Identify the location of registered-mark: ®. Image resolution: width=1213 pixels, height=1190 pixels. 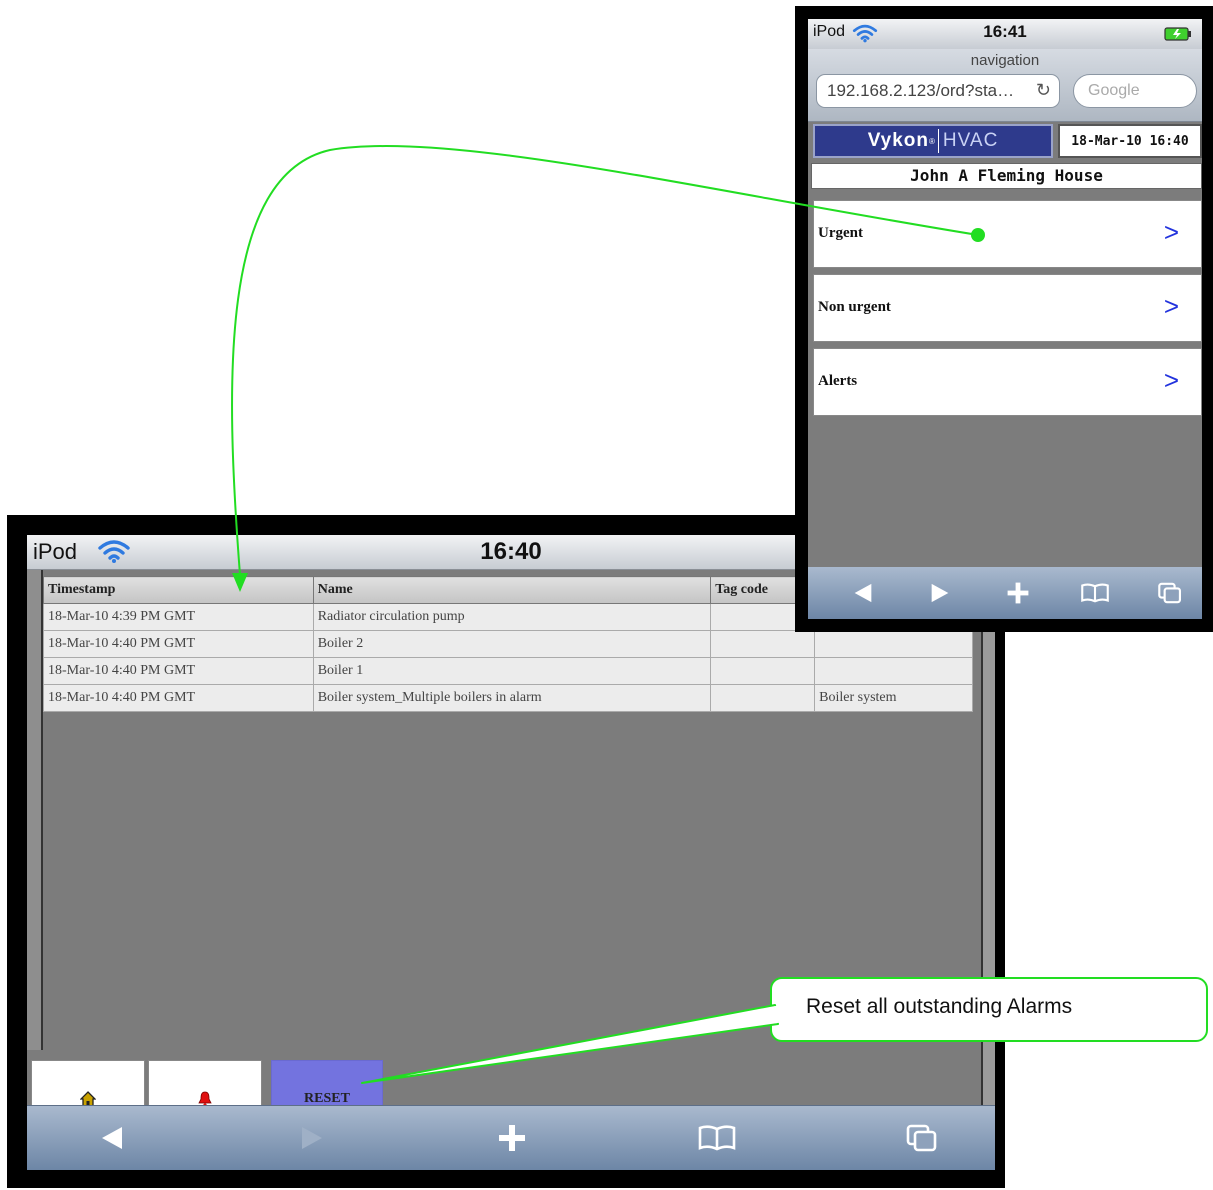
(932, 141).